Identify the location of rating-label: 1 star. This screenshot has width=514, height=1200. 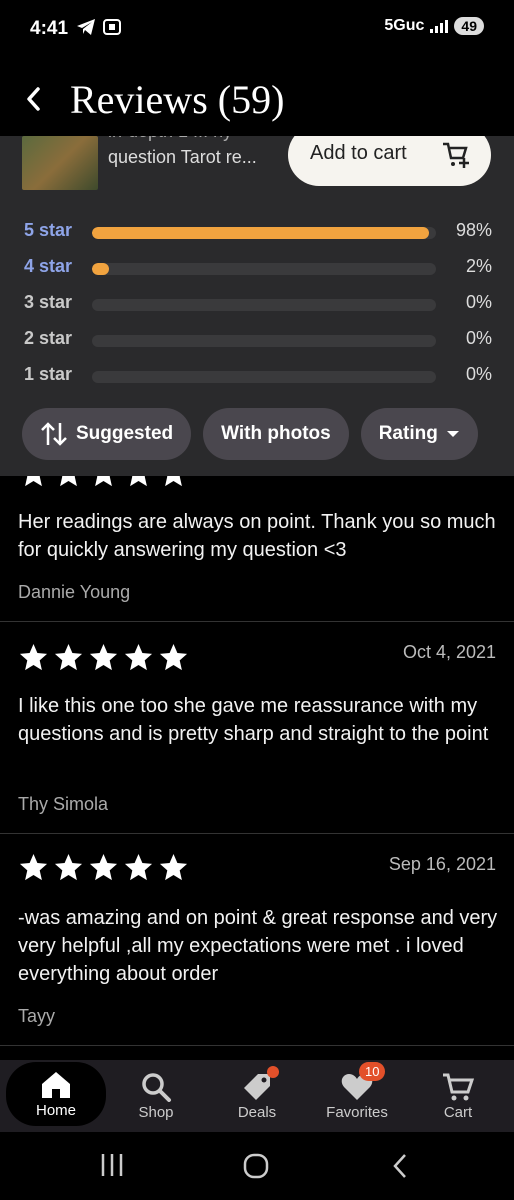
(48, 374).